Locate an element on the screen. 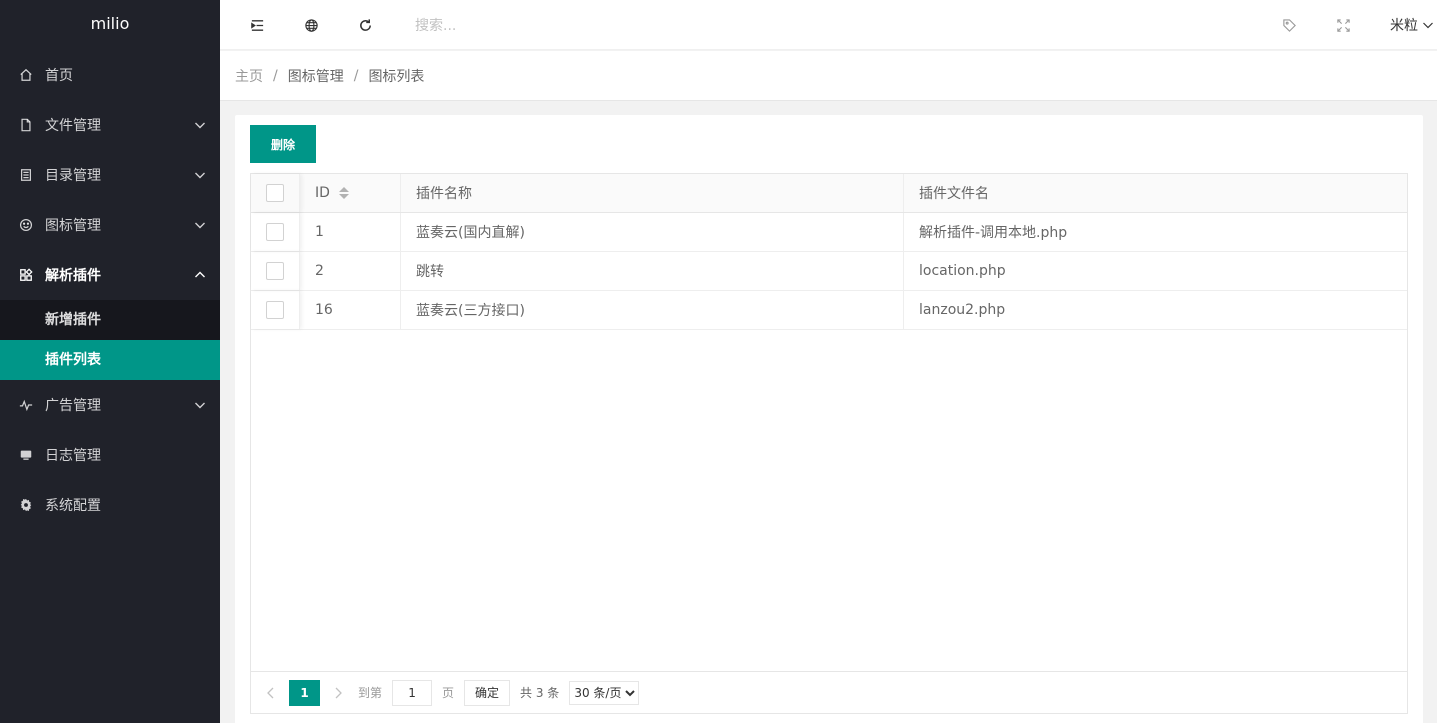  sidebar-item-directory: 目录管理 is located at coordinates (110, 175).